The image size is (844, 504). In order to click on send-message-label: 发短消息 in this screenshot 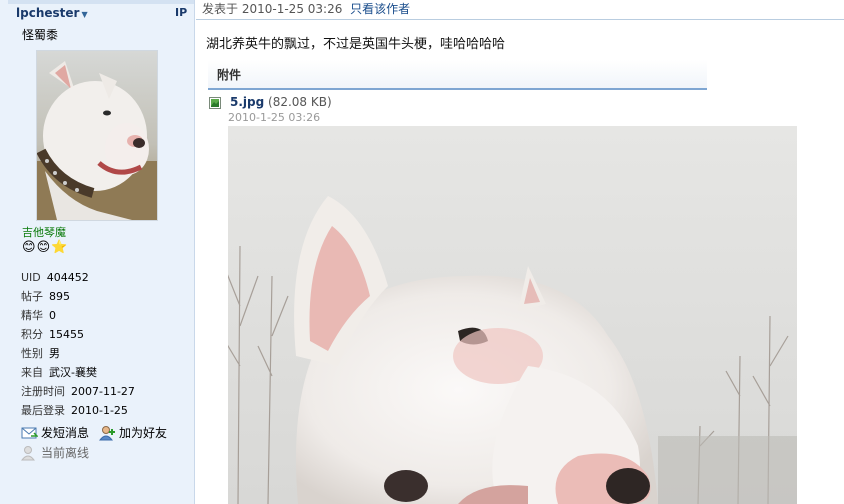, I will do `click(65, 433)`.